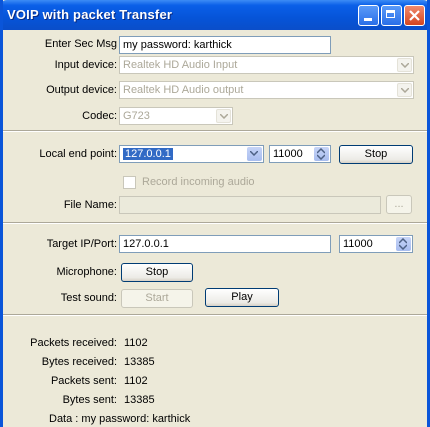 The height and width of the screenshot is (427, 430). What do you see at coordinates (86, 272) in the screenshot?
I see `microphone-label: Microphone:` at bounding box center [86, 272].